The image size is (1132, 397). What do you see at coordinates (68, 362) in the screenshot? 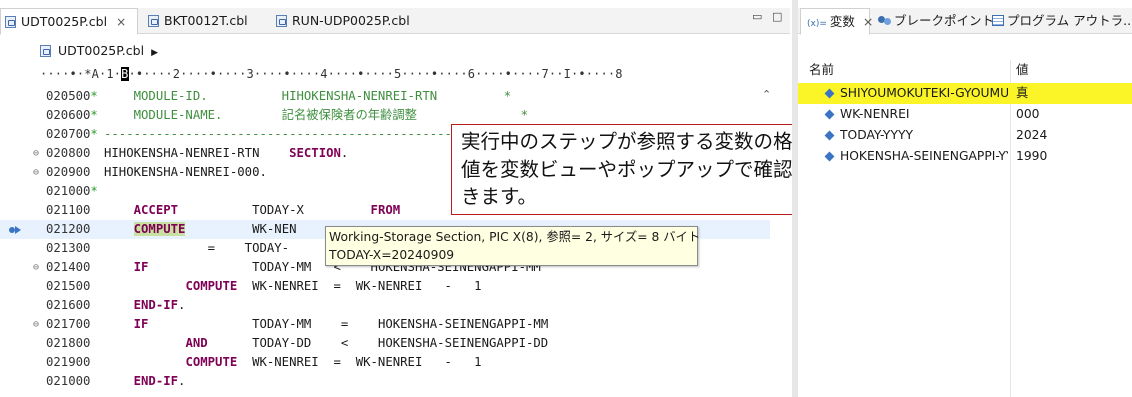
I see `sequence-digits: 021900` at bounding box center [68, 362].